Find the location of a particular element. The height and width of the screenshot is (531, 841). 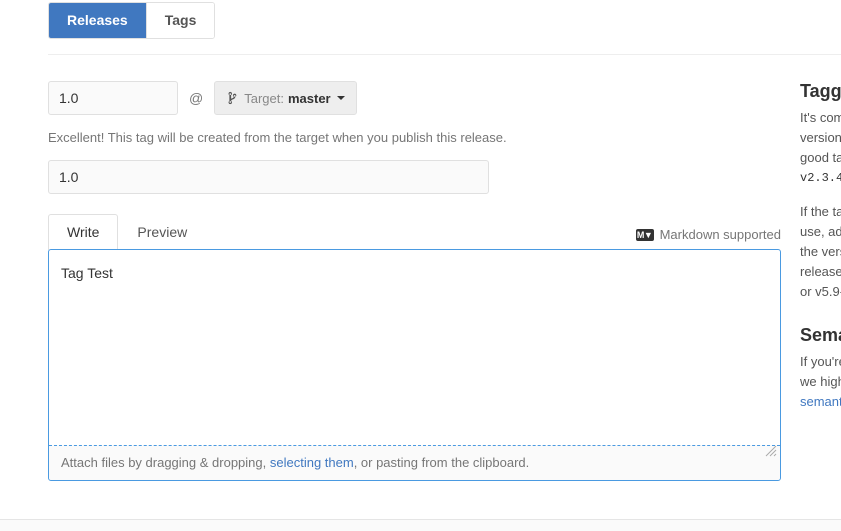

target-branch-button: Target: master is located at coordinates (285, 98).